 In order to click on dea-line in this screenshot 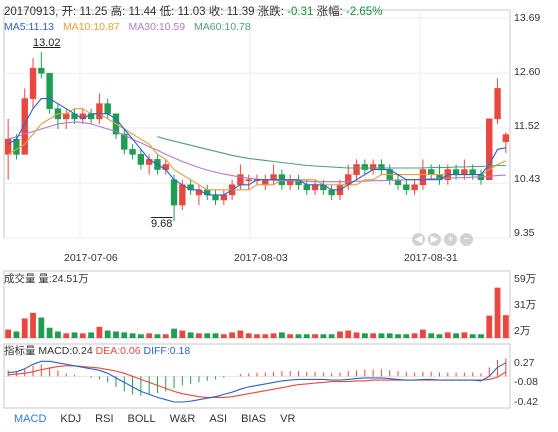, I will do `click(257, 381)`.